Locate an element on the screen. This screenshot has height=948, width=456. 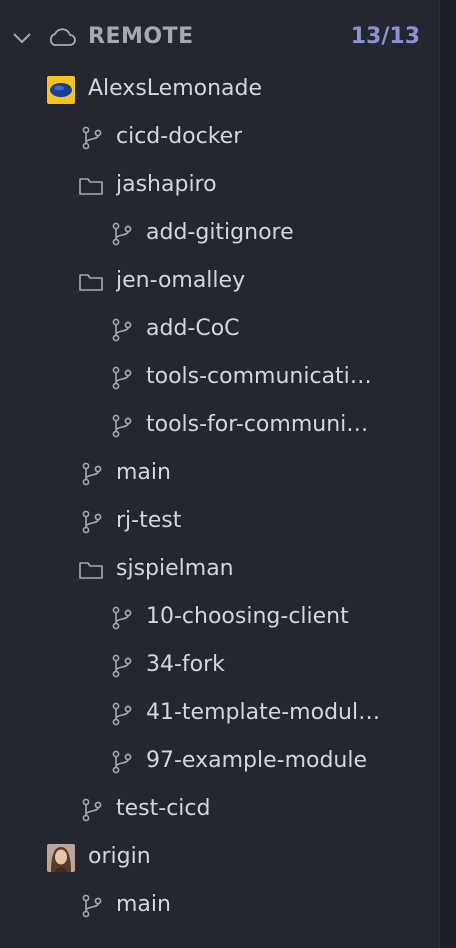
item-label: jen-omalley is located at coordinates (181, 280).